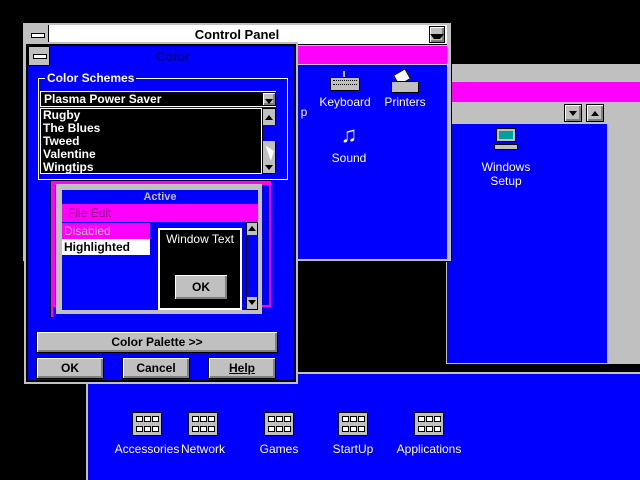 Image resolution: width=640 pixels, height=480 pixels. I want to click on applications-group: Applications, so click(429, 434).